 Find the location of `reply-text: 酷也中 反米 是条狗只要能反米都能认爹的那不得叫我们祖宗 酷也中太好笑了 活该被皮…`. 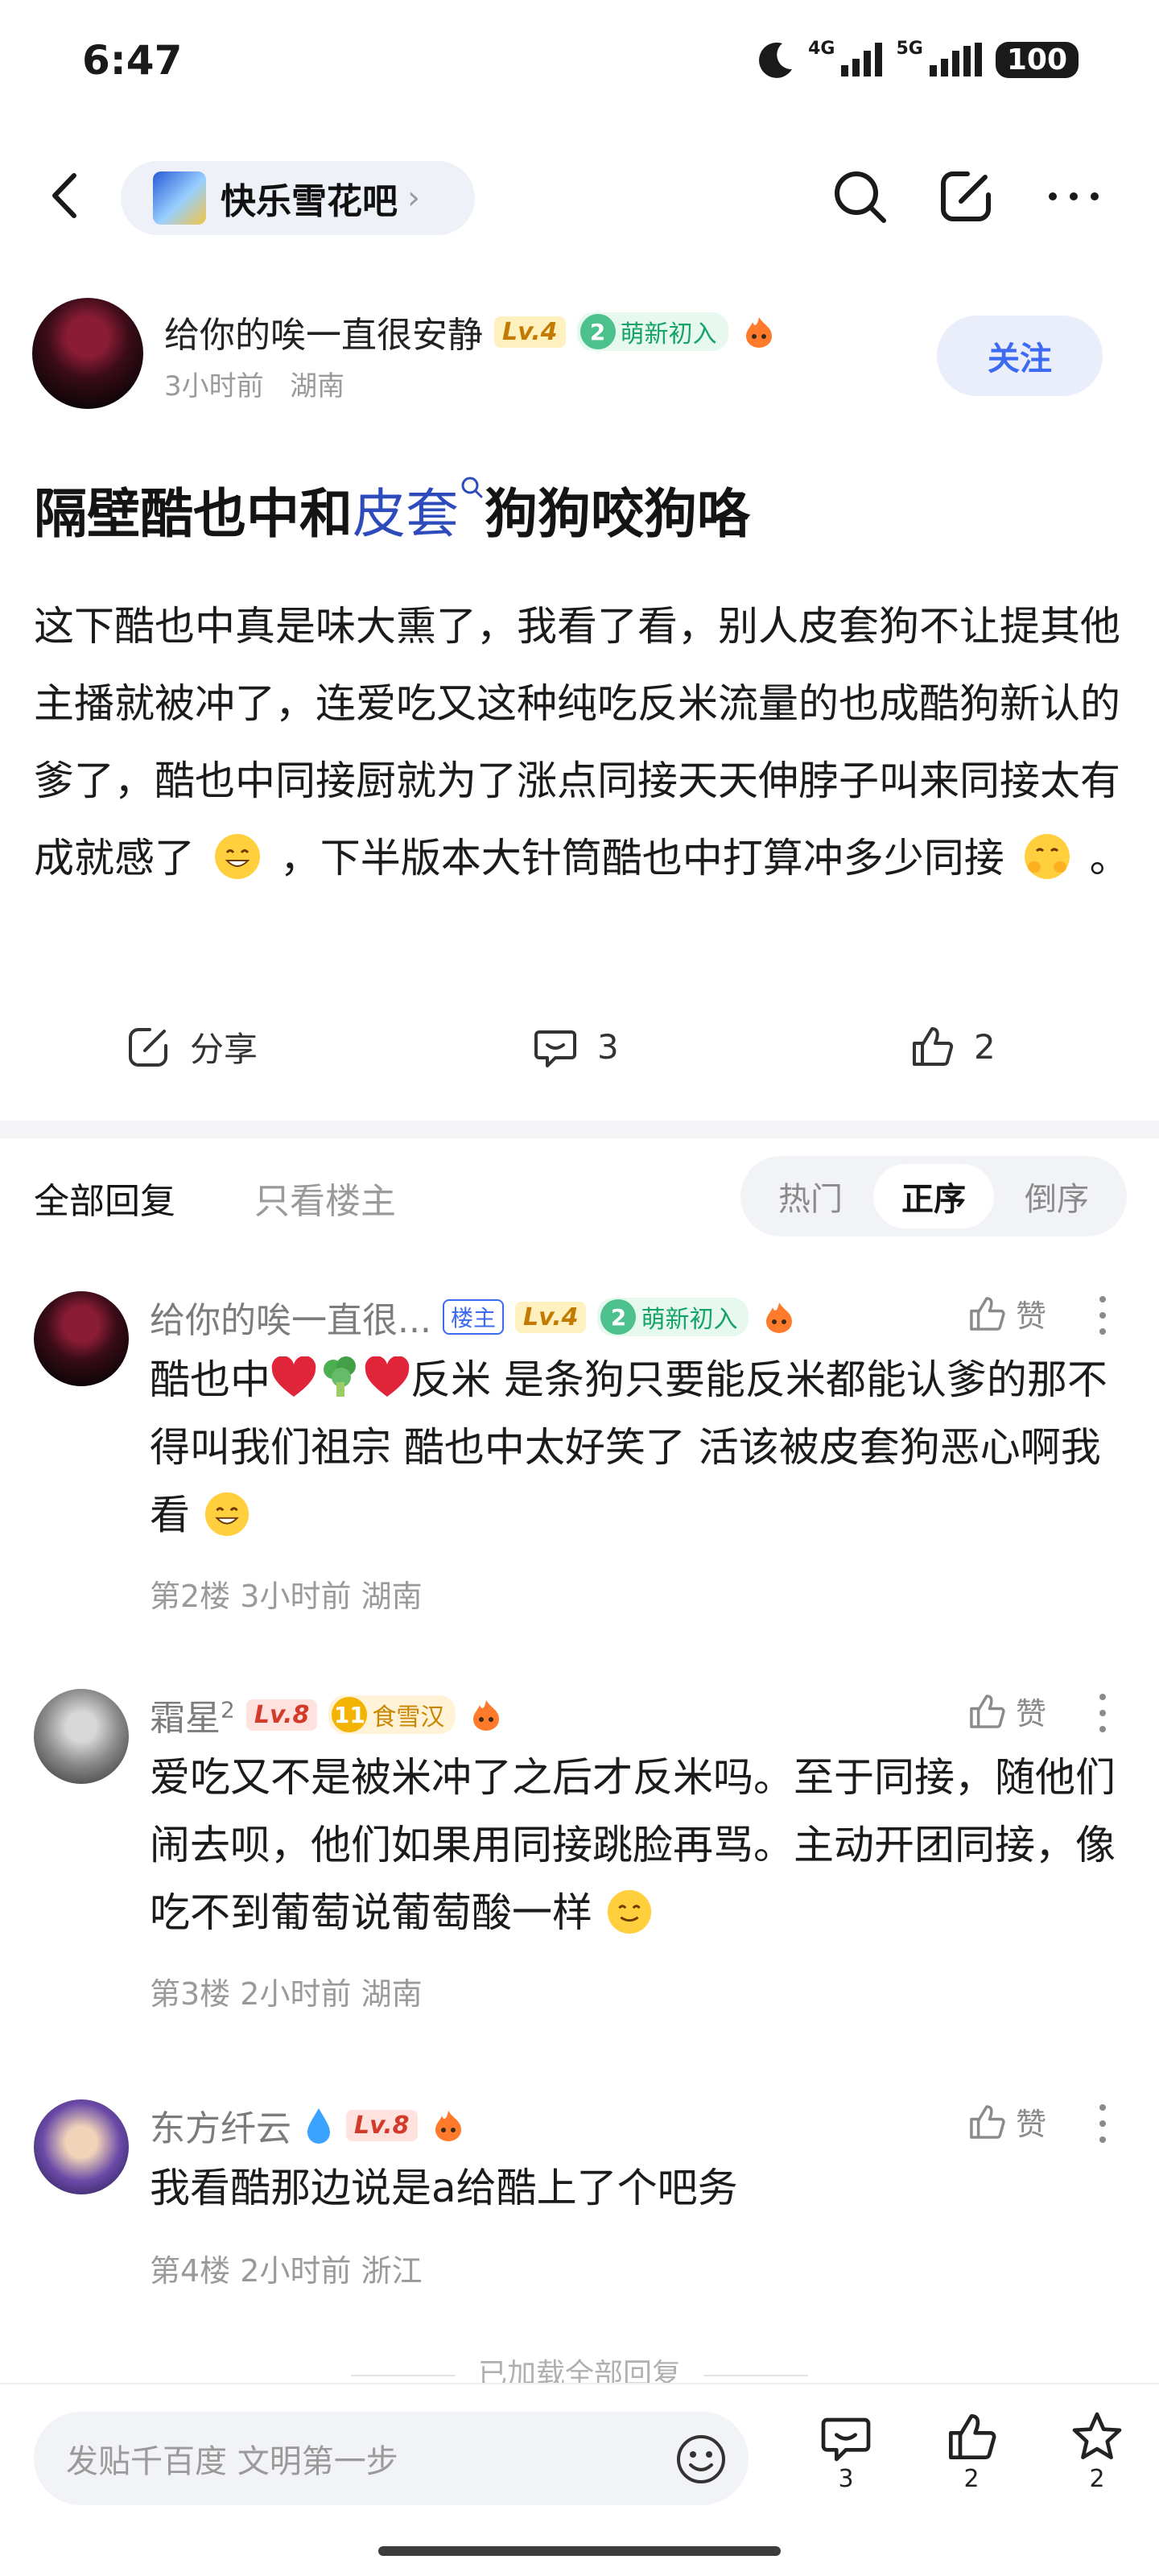

reply-text: 酷也中 反米 是条狗只要能反米都能认爹的那不得叫我们祖宗 酷也中太好笑了 活该被皮… is located at coordinates (641, 1447).